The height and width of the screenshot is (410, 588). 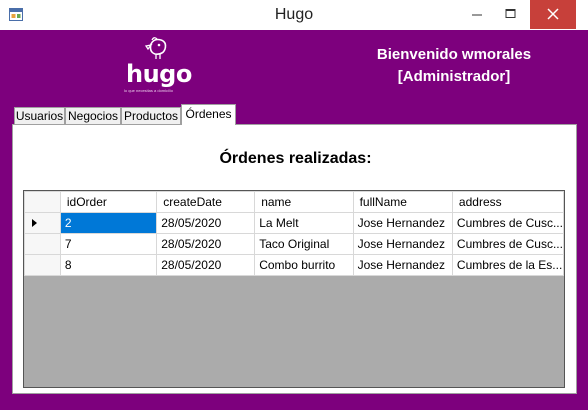 What do you see at coordinates (454, 54) in the screenshot?
I see `welcome-user: Bienvenido wmorales` at bounding box center [454, 54].